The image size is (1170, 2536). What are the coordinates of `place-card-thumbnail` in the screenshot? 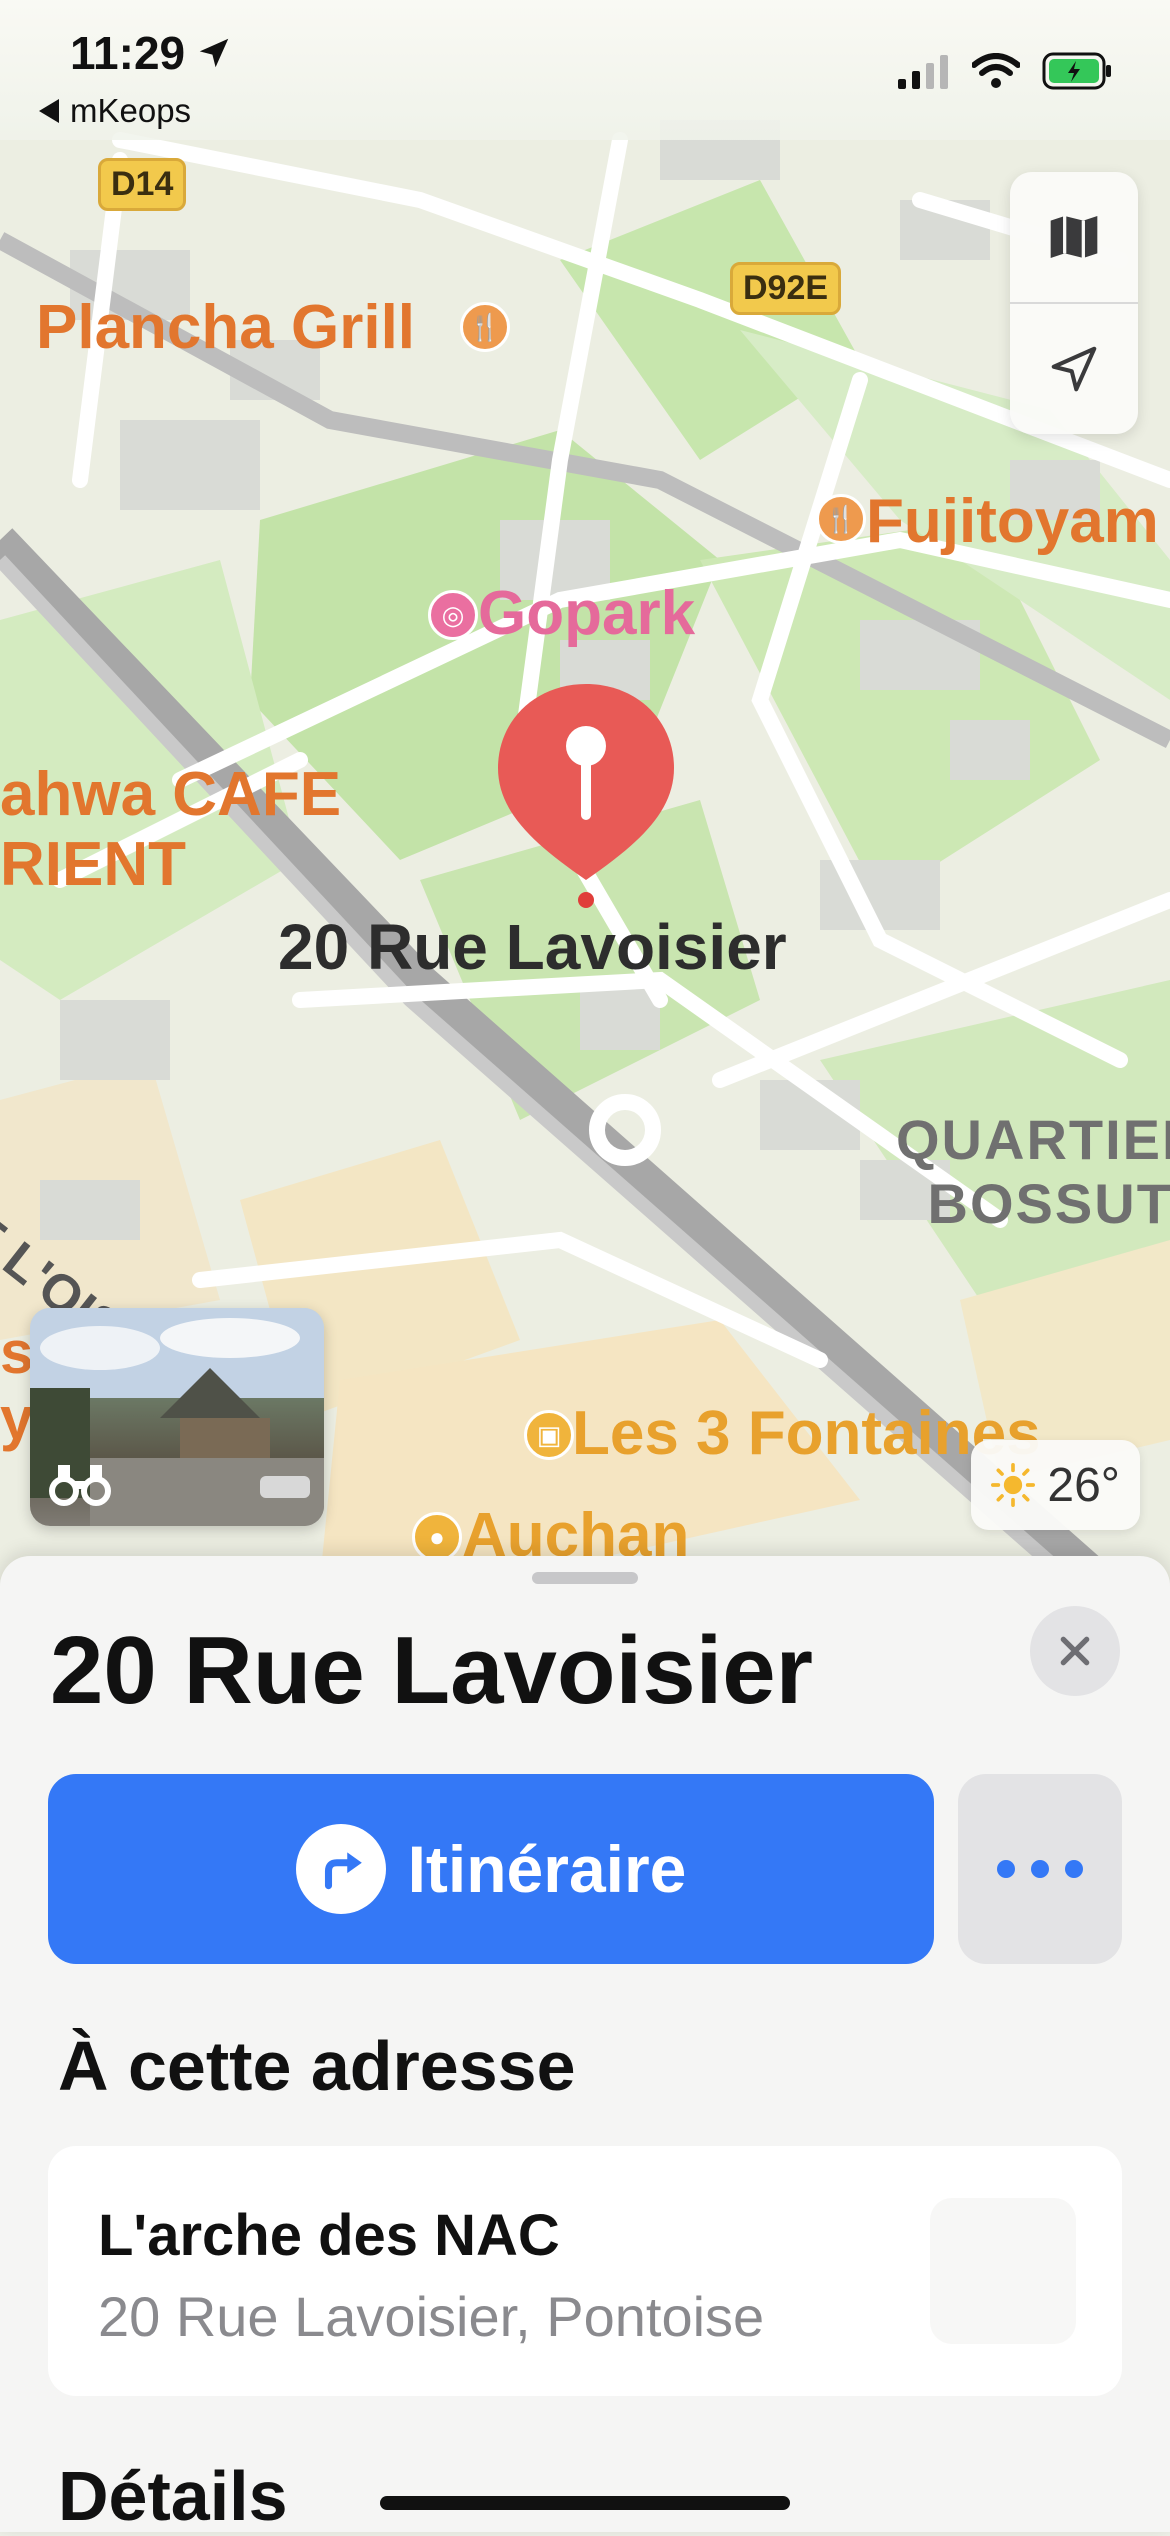 It's located at (1003, 2271).